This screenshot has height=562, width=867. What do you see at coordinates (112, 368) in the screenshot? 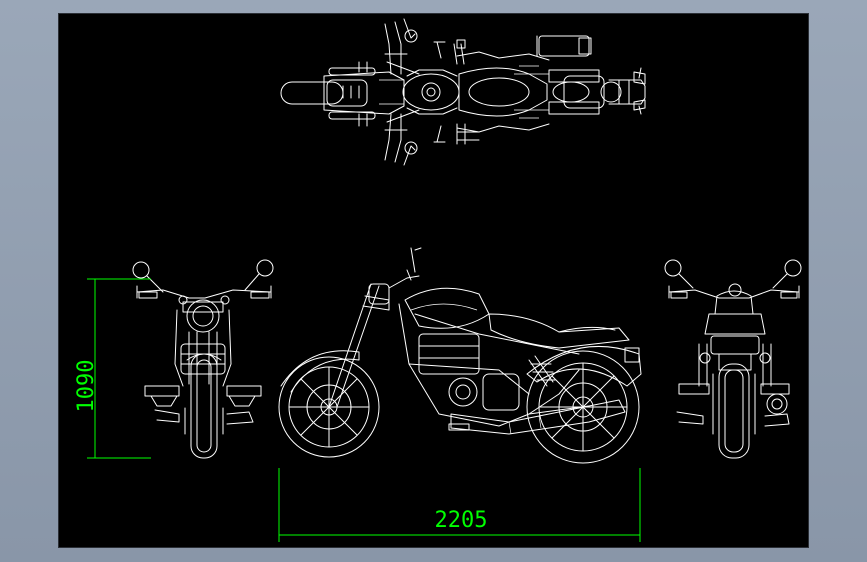
I see `height-dimension: 1090` at bounding box center [112, 368].